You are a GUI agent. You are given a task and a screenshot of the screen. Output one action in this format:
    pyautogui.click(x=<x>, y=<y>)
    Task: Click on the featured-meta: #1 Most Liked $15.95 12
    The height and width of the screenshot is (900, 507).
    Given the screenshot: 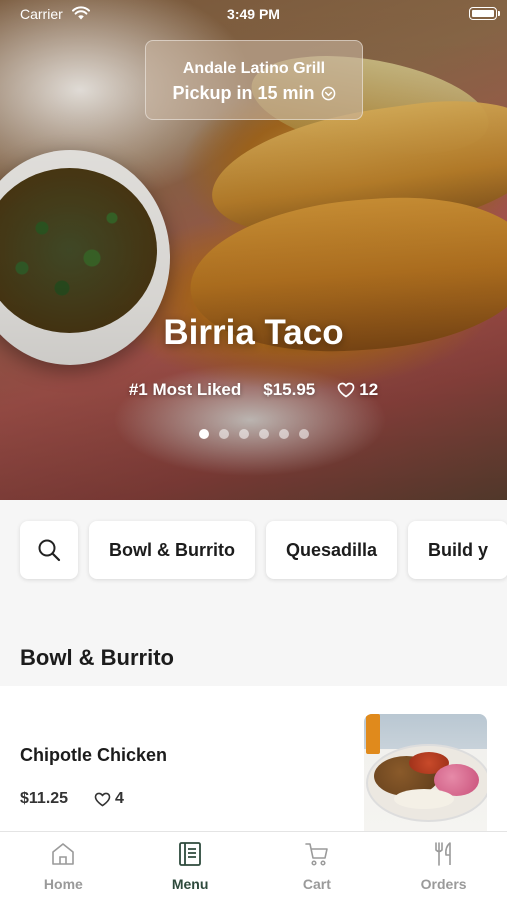 What is the action you would take?
    pyautogui.click(x=253, y=390)
    